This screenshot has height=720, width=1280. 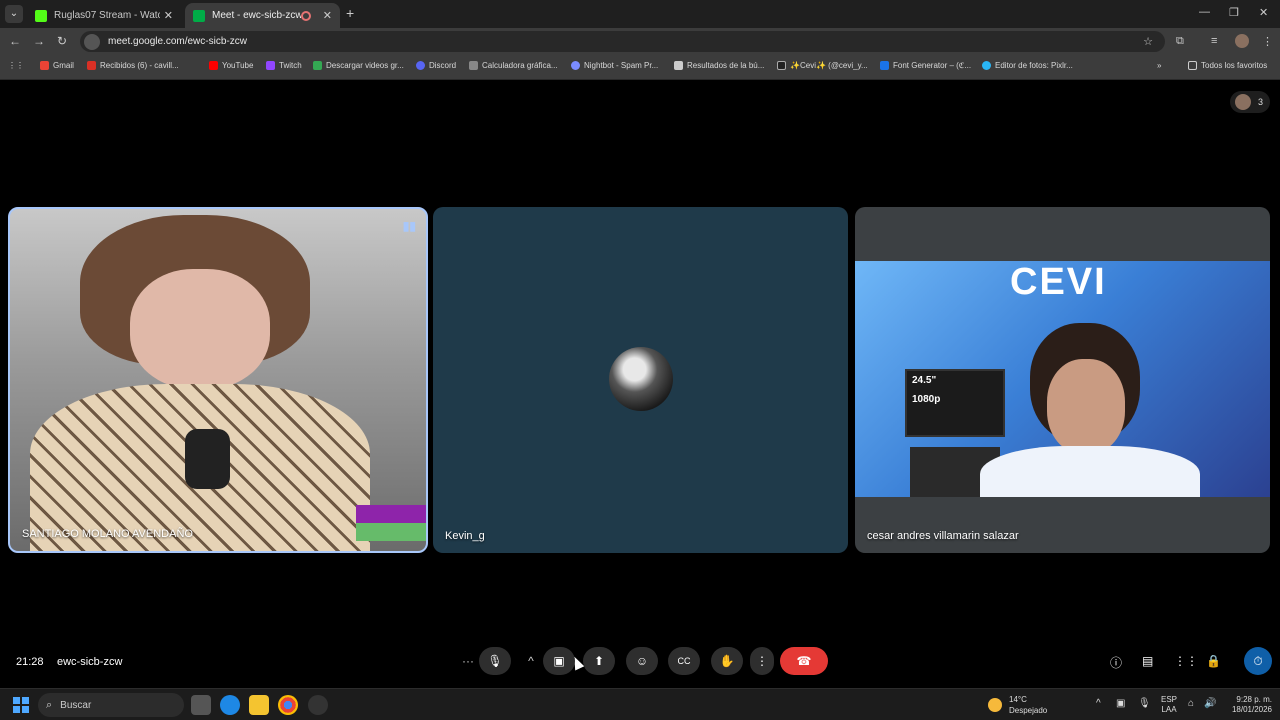 What do you see at coordinates (230, 705) in the screenshot?
I see `edge-icon` at bounding box center [230, 705].